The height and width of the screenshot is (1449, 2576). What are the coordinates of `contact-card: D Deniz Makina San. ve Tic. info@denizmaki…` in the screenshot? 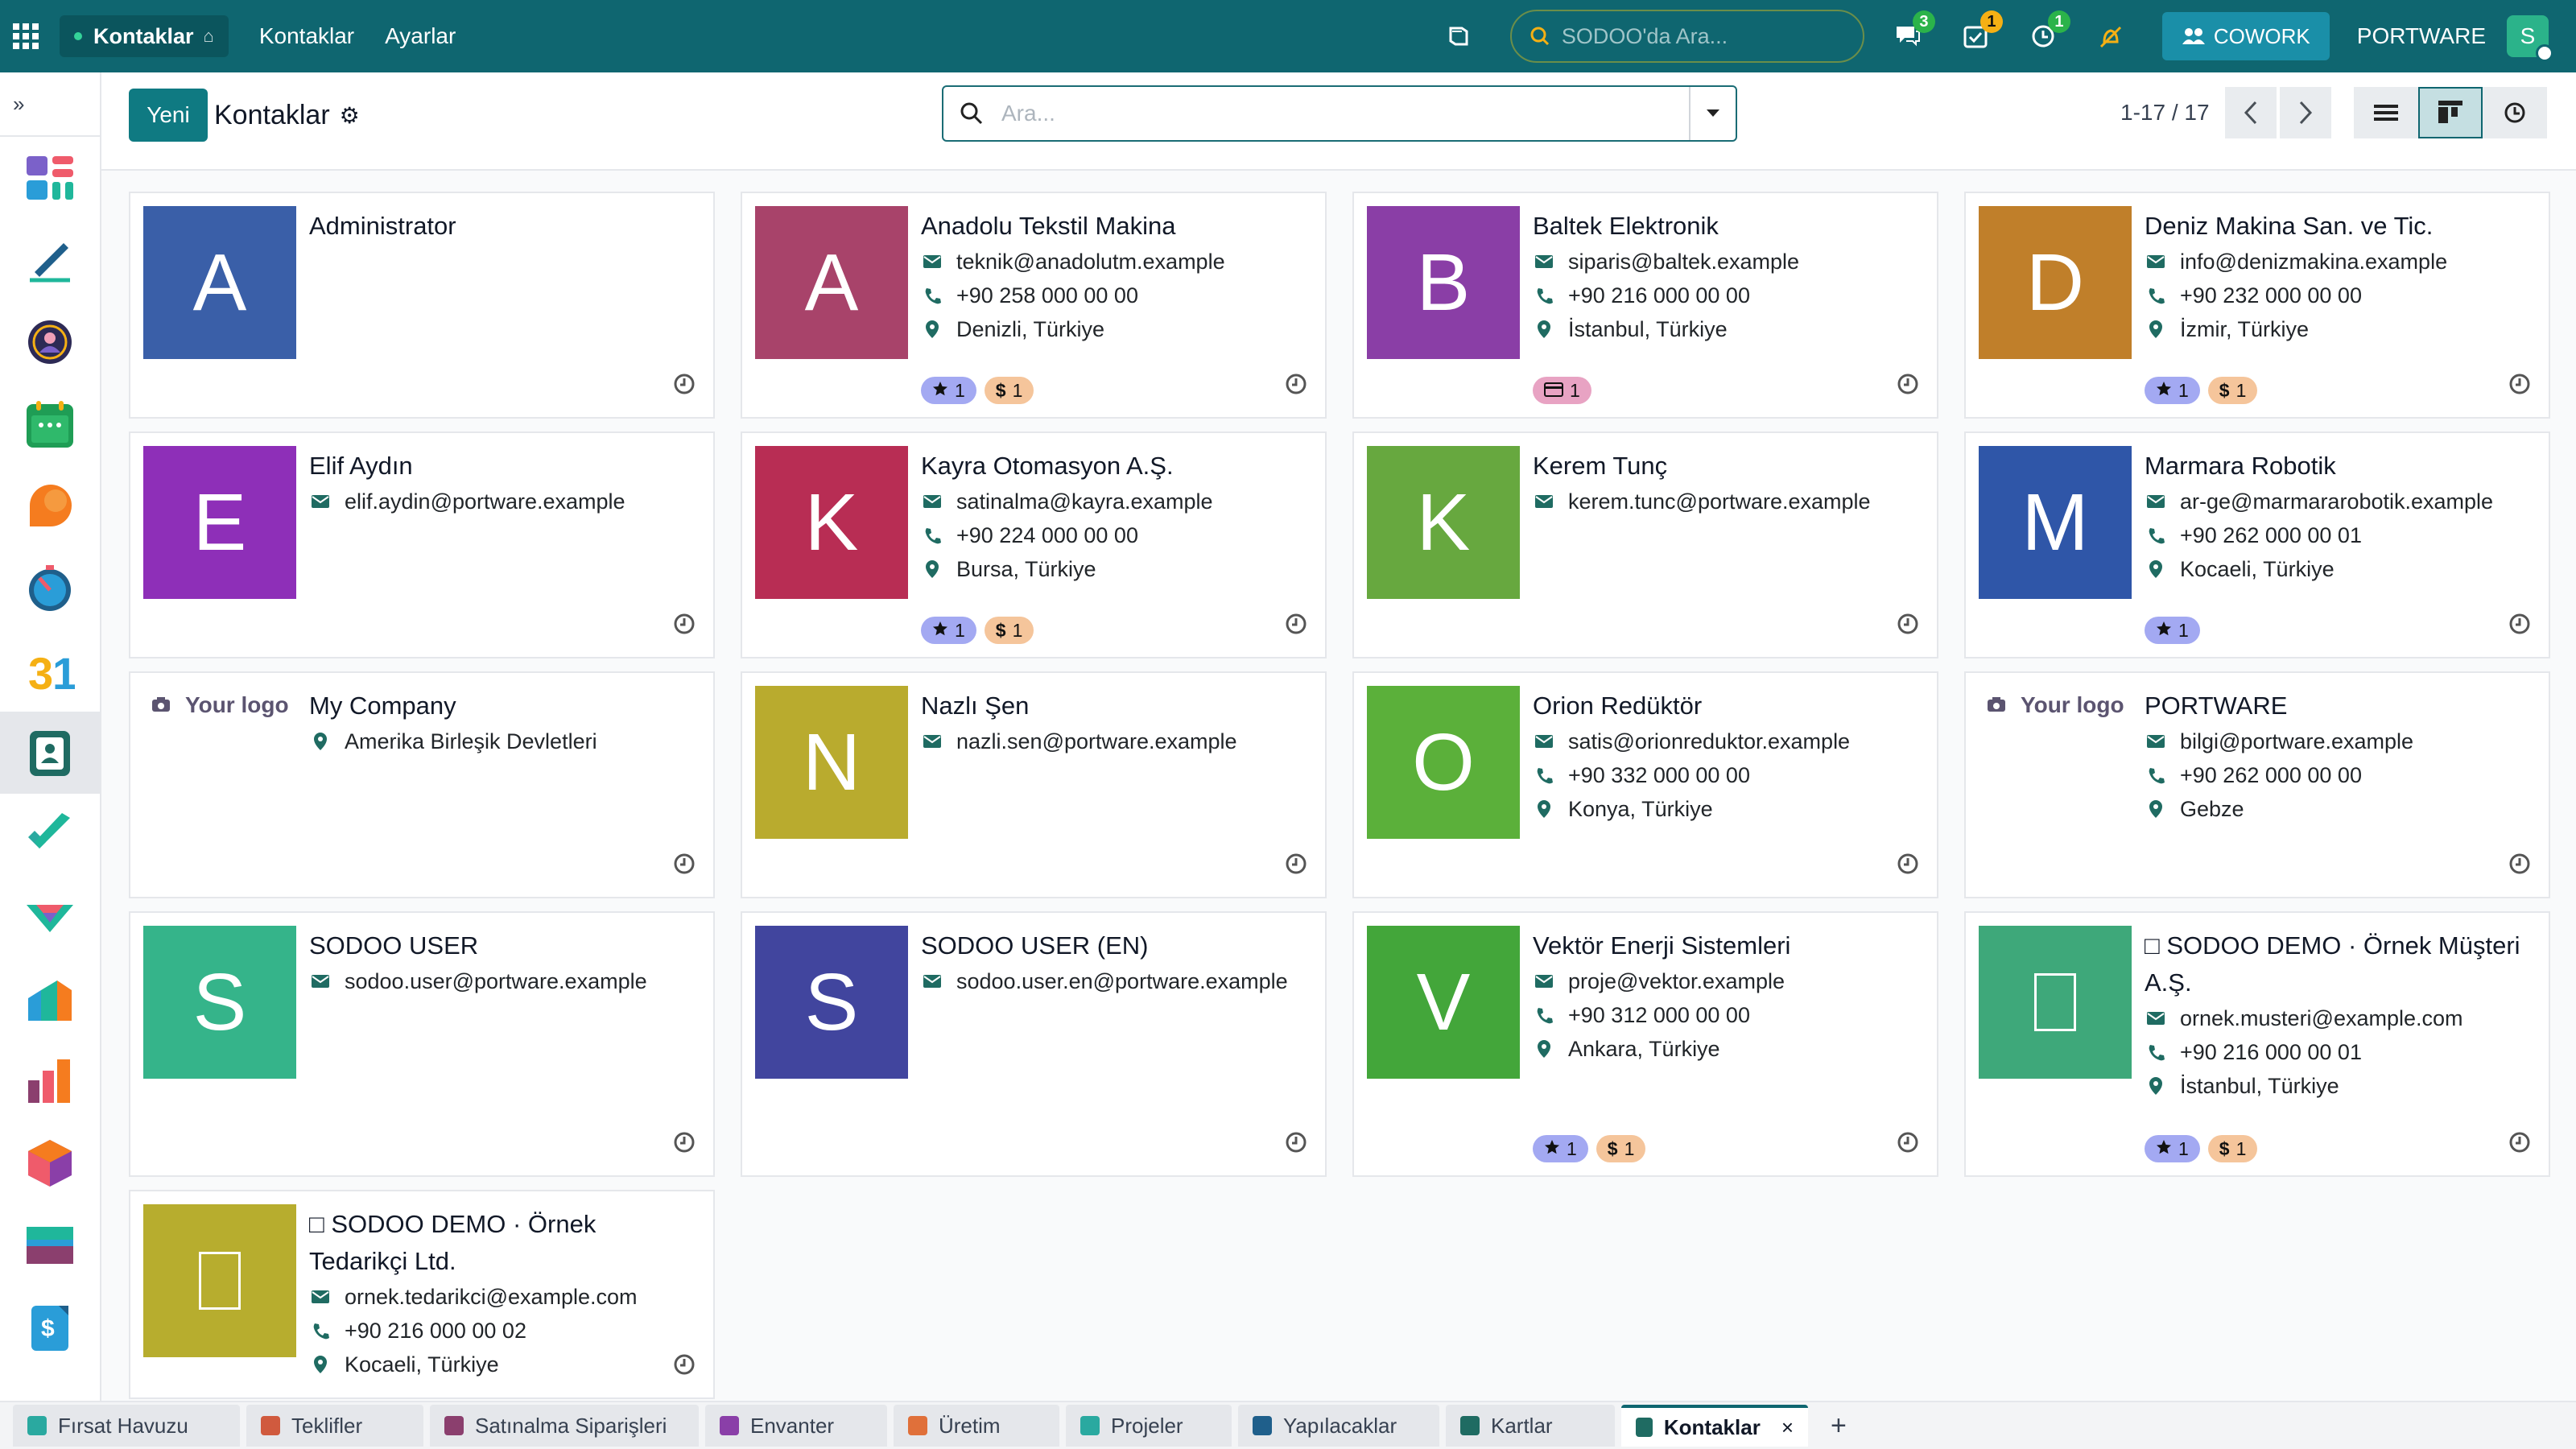 It's located at (2257, 305).